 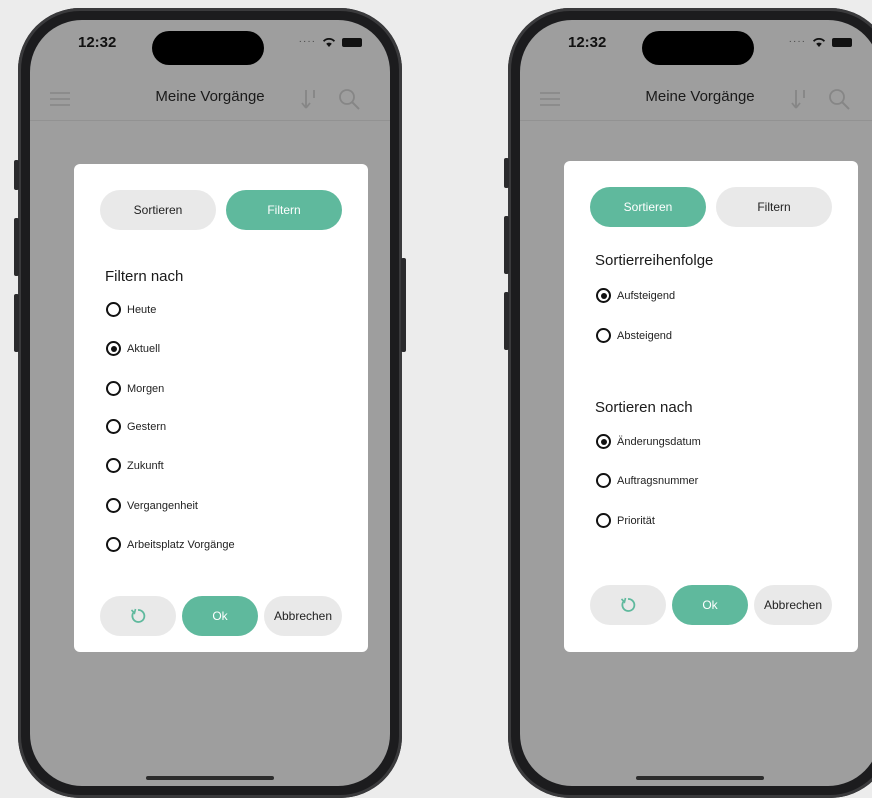 I want to click on radio-option-aufsteigend: Aufsteigend, so click(x=635, y=295).